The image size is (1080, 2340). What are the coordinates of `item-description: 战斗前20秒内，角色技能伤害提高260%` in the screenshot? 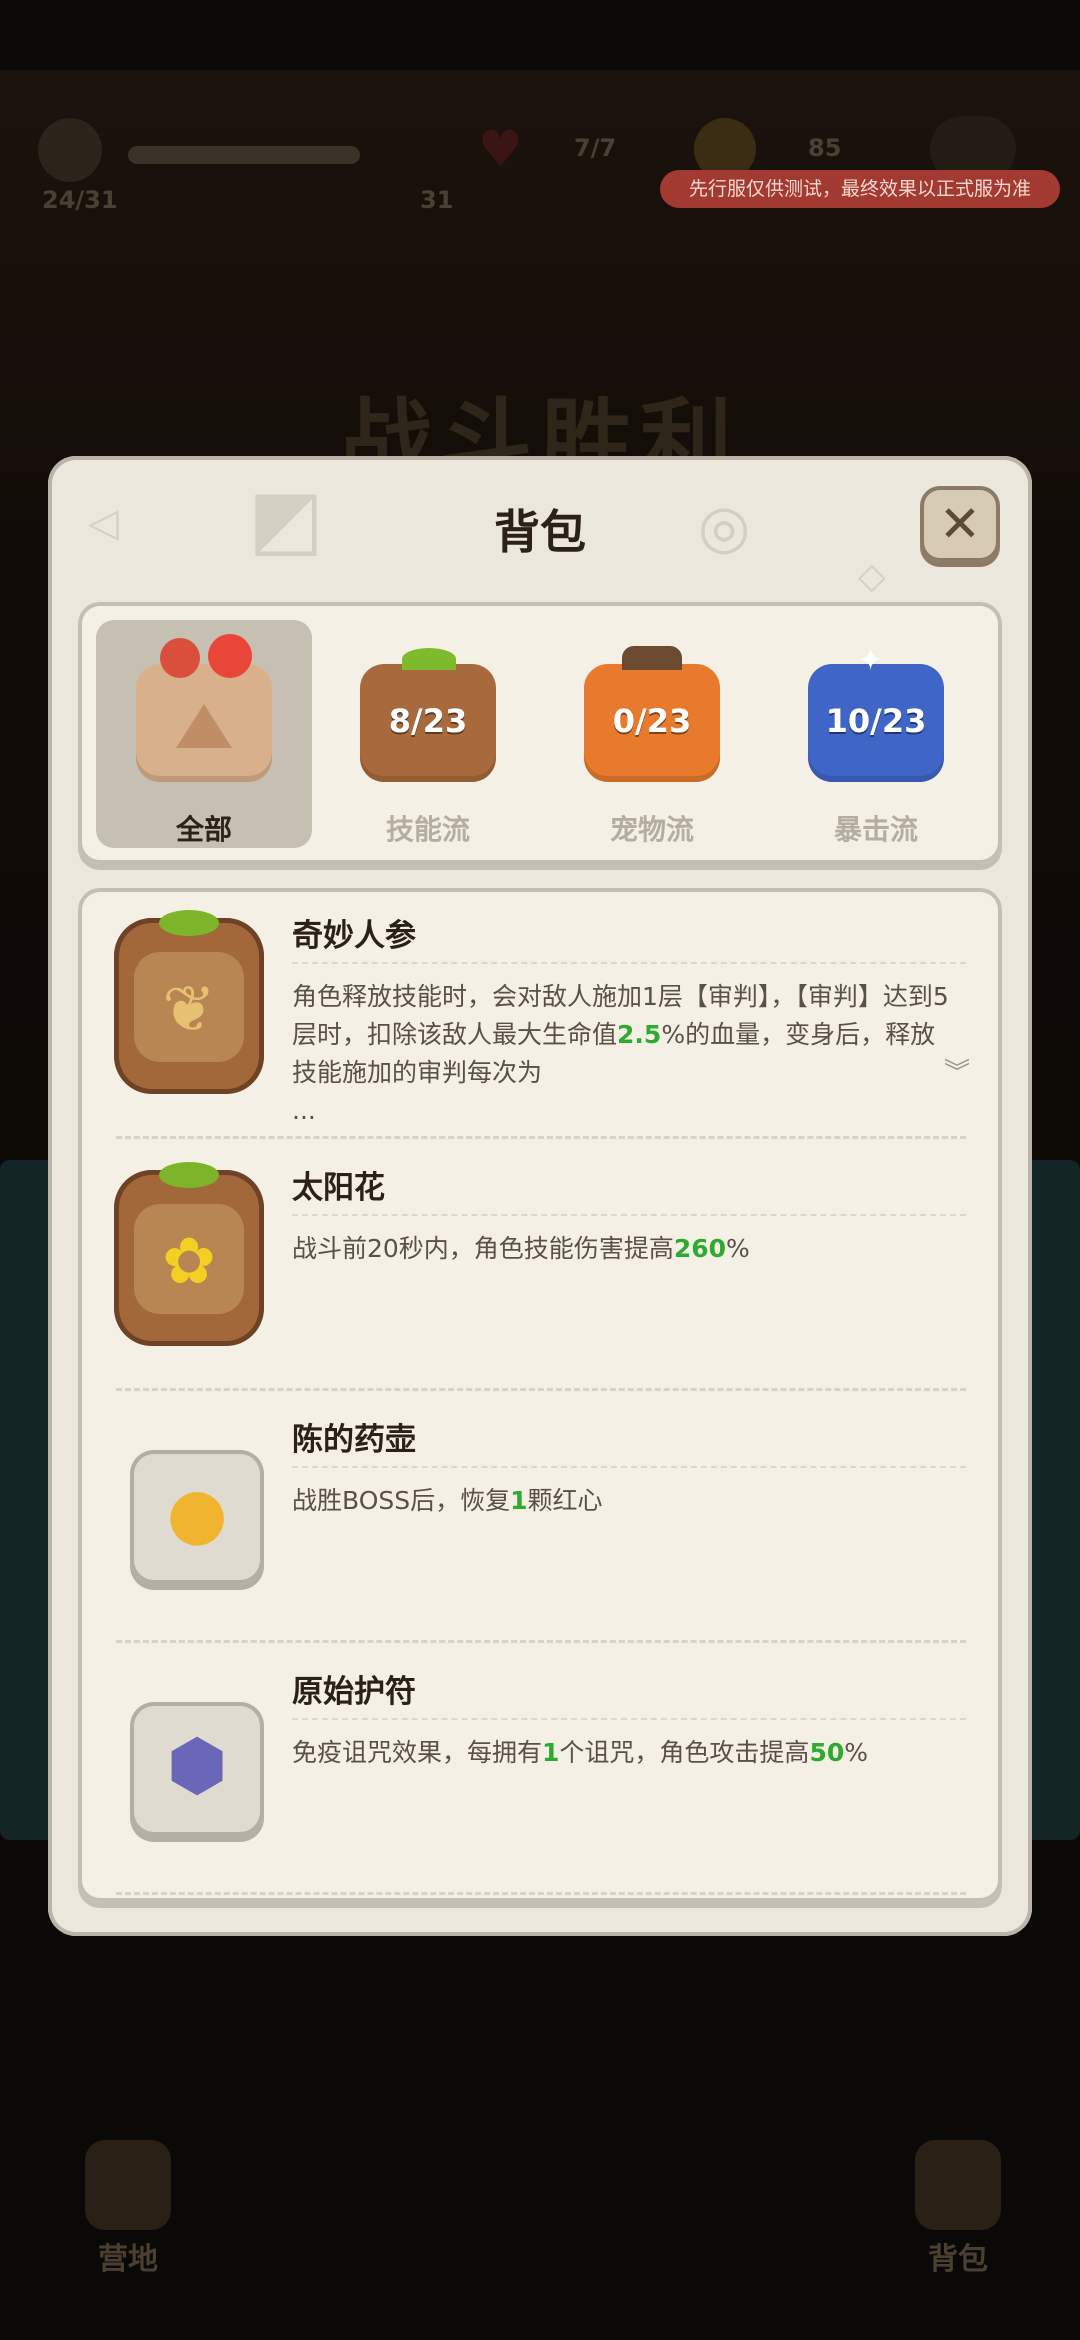 It's located at (521, 1248).